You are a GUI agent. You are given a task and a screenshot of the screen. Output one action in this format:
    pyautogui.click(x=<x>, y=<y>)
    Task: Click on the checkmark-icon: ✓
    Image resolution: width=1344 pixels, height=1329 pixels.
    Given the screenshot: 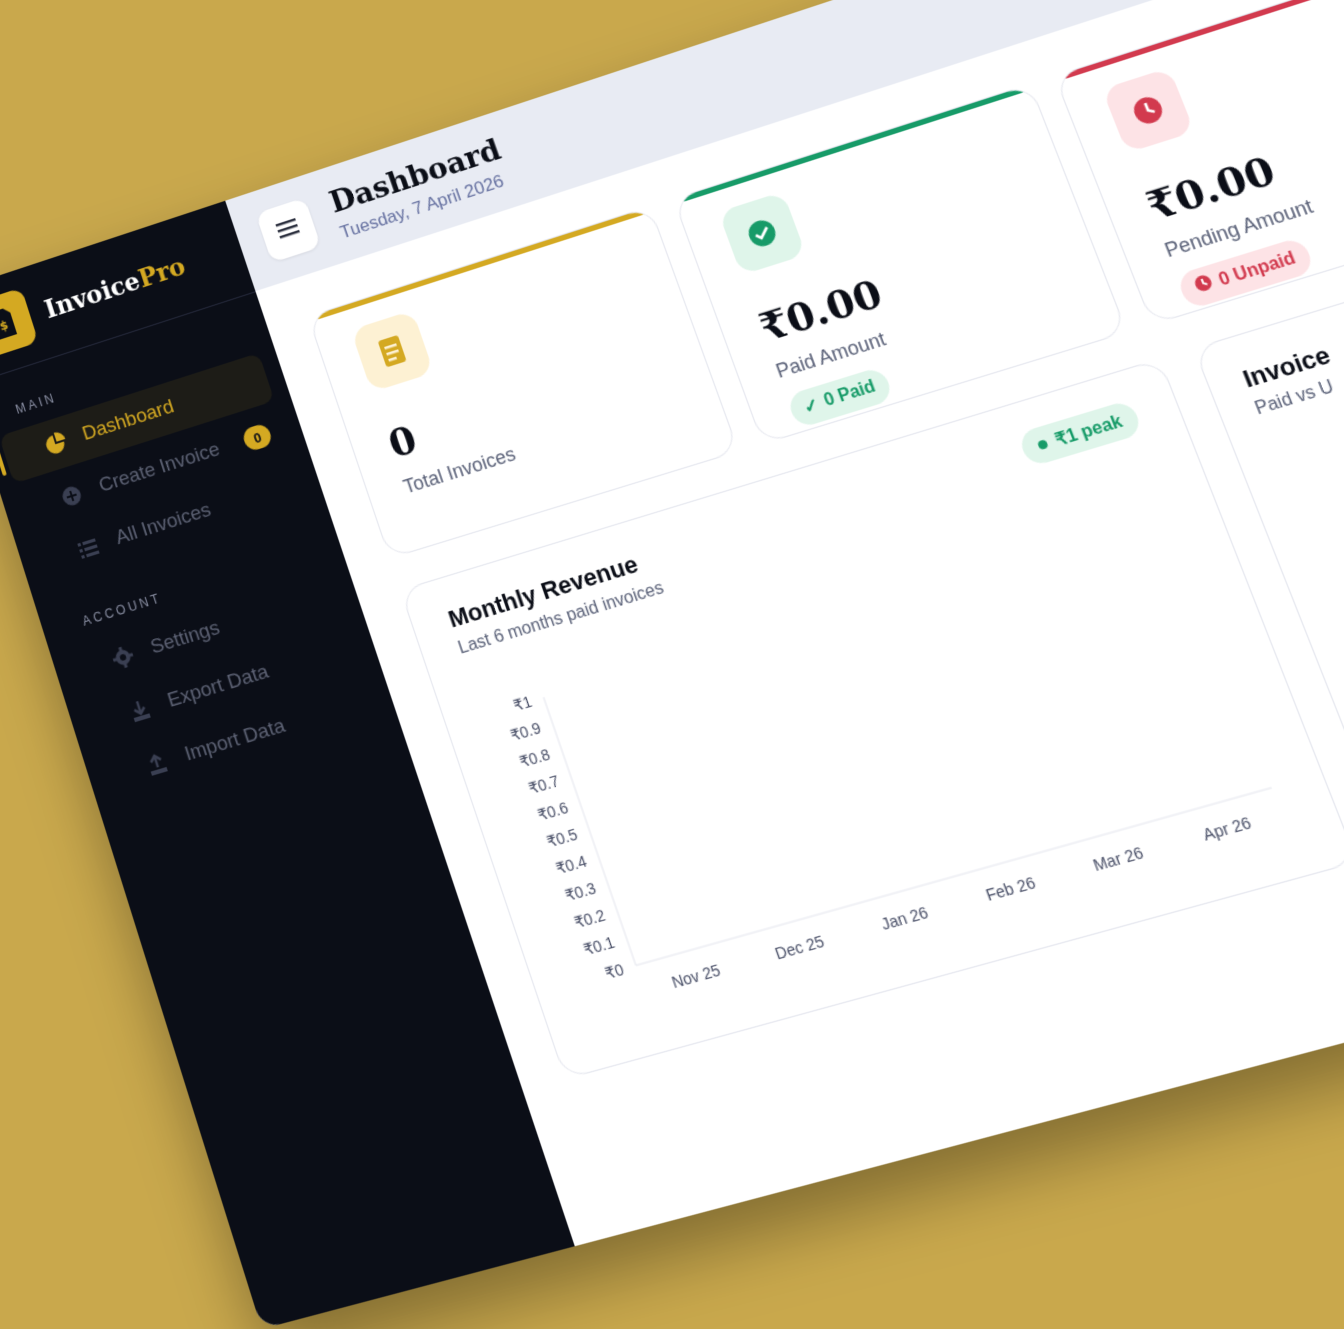 What is the action you would take?
    pyautogui.click(x=812, y=406)
    